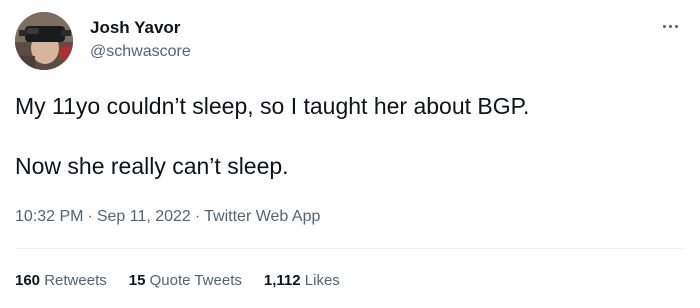 This screenshot has height=308, width=700. What do you see at coordinates (49, 216) in the screenshot?
I see `tweet-time: 10:32 PM` at bounding box center [49, 216].